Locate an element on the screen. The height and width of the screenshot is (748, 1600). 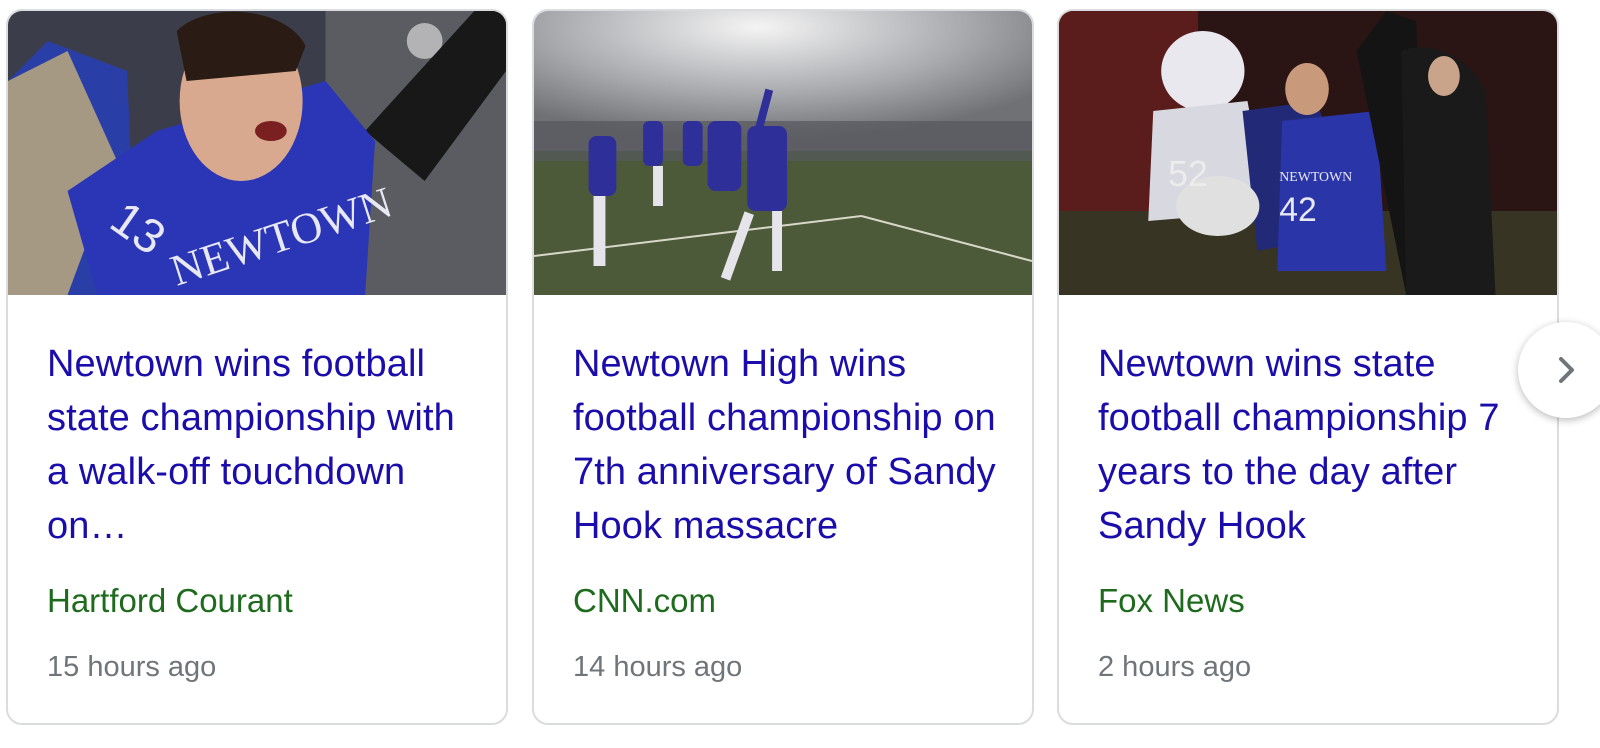
chevron-right-icon is located at coordinates (1566, 370).